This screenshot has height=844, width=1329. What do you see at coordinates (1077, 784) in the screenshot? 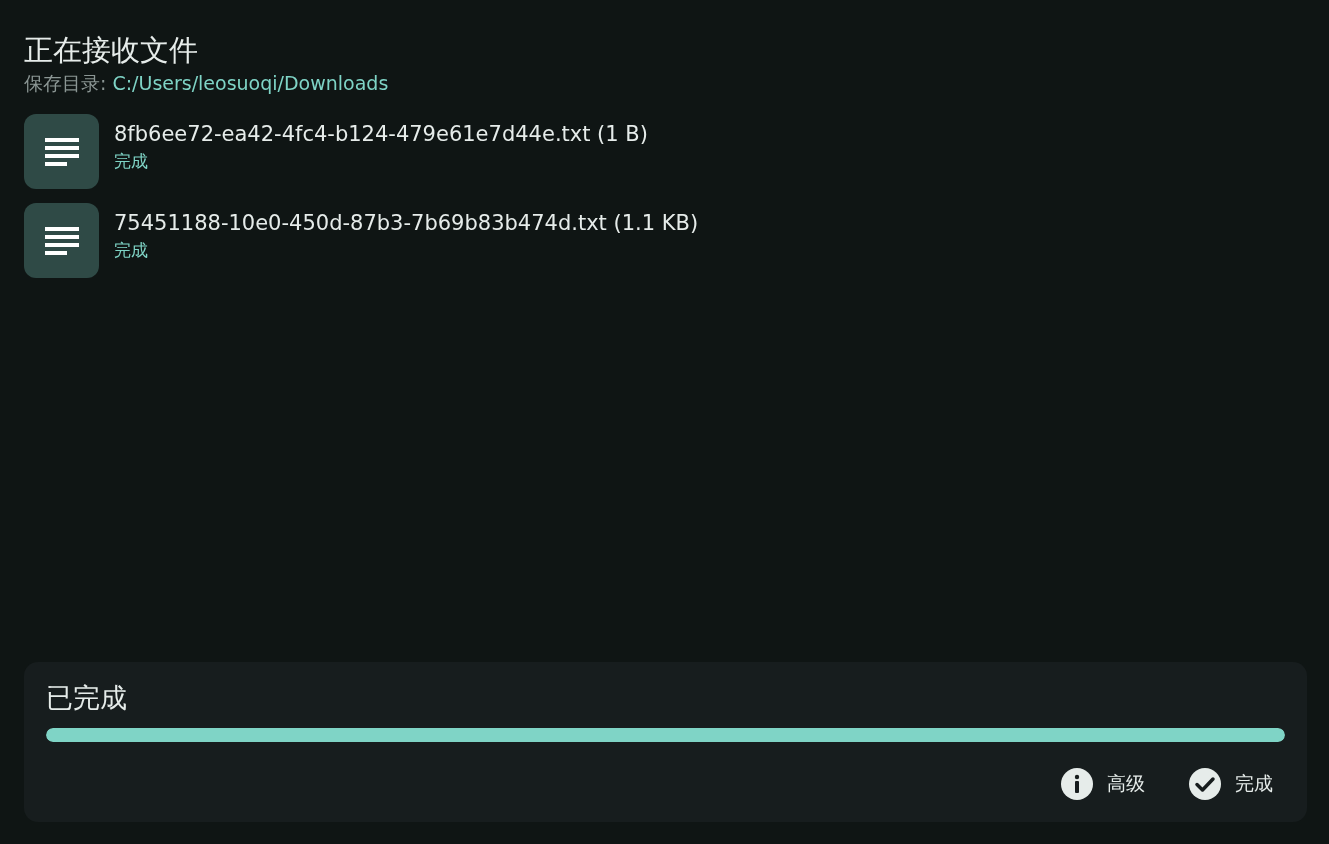
I see `info-icon` at bounding box center [1077, 784].